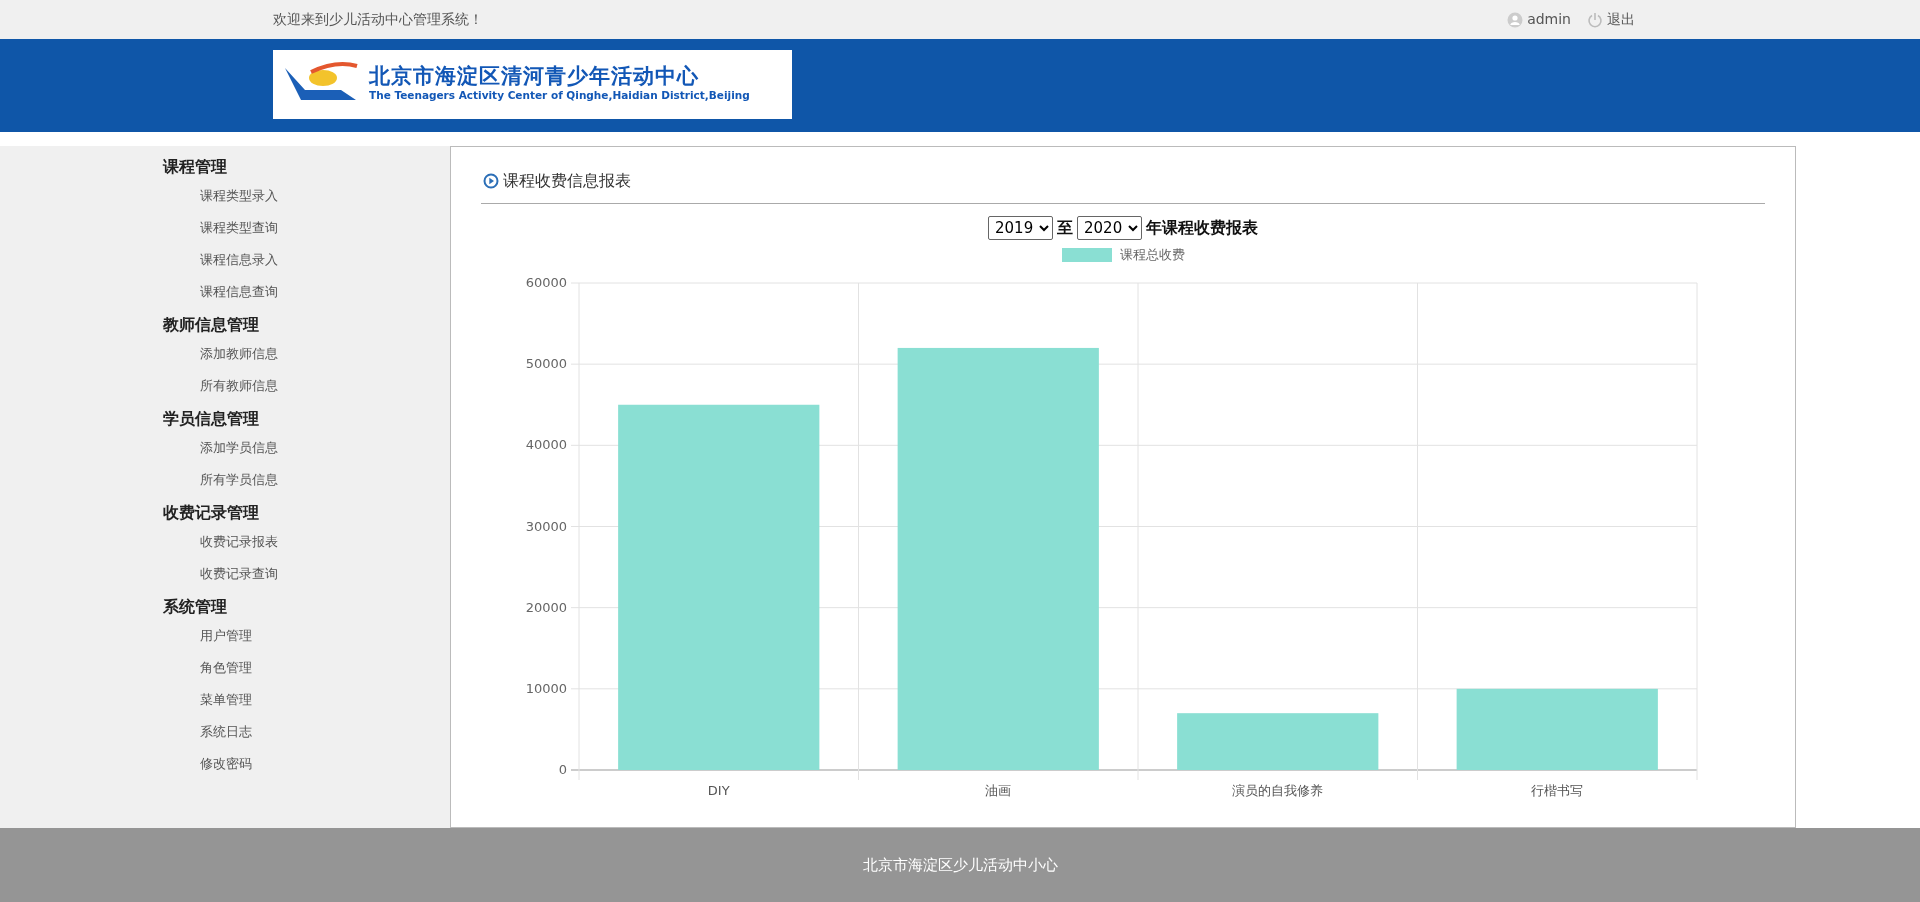 This screenshot has width=1920, height=902. Describe the element at coordinates (220, 386) in the screenshot. I see `menu-item: 所有教师信息` at that location.